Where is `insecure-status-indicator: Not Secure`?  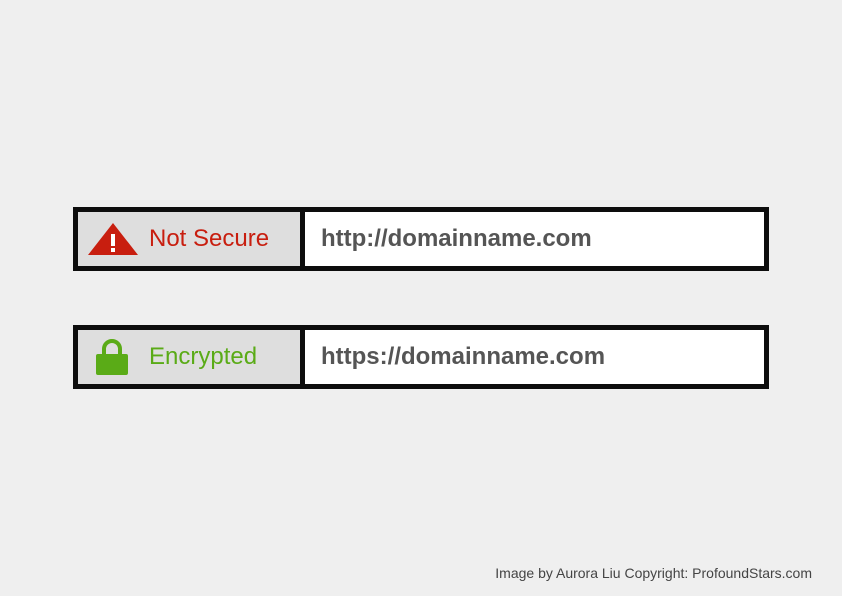
insecure-status-indicator: Not Secure is located at coordinates (191, 239).